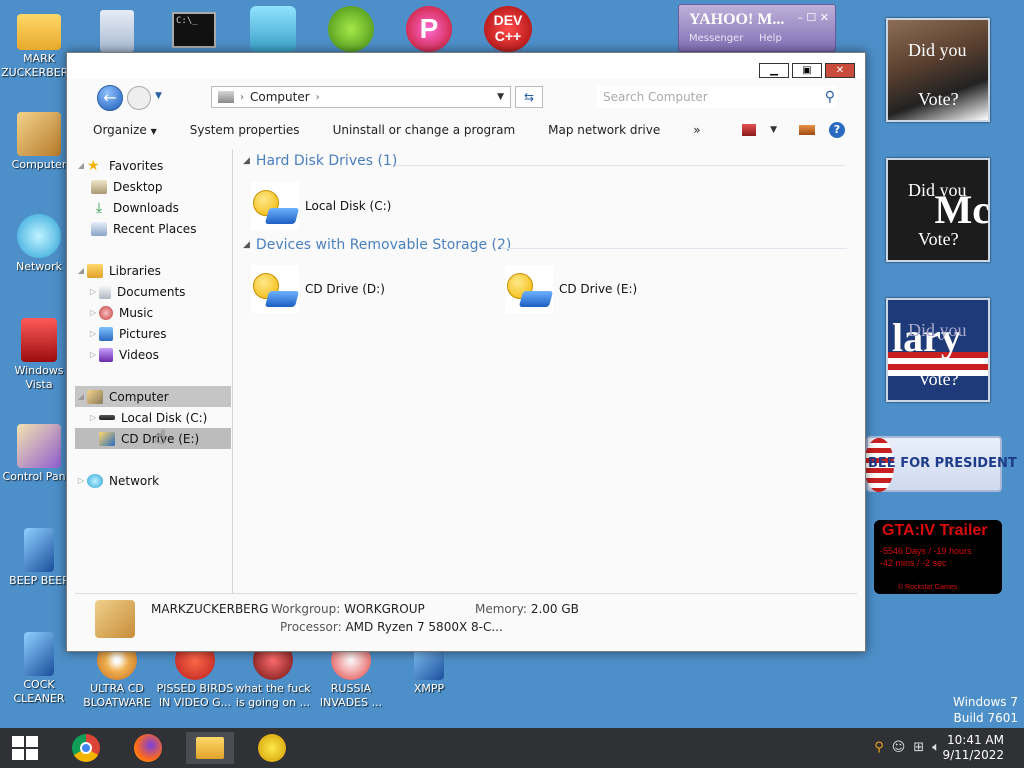 This screenshot has width=1024, height=768. Describe the element at coordinates (25, 748) in the screenshot. I see `start-button` at that location.